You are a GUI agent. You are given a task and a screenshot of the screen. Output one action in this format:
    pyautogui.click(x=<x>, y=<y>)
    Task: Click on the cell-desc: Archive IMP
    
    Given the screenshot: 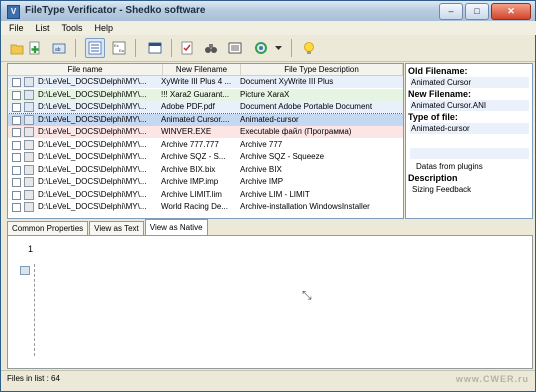 What is the action you would take?
    pyautogui.click(x=262, y=181)
    